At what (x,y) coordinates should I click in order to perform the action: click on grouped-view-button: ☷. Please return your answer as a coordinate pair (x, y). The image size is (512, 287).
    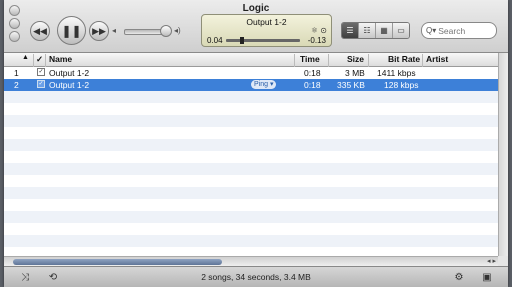
    Looking at the image, I should click on (367, 30).